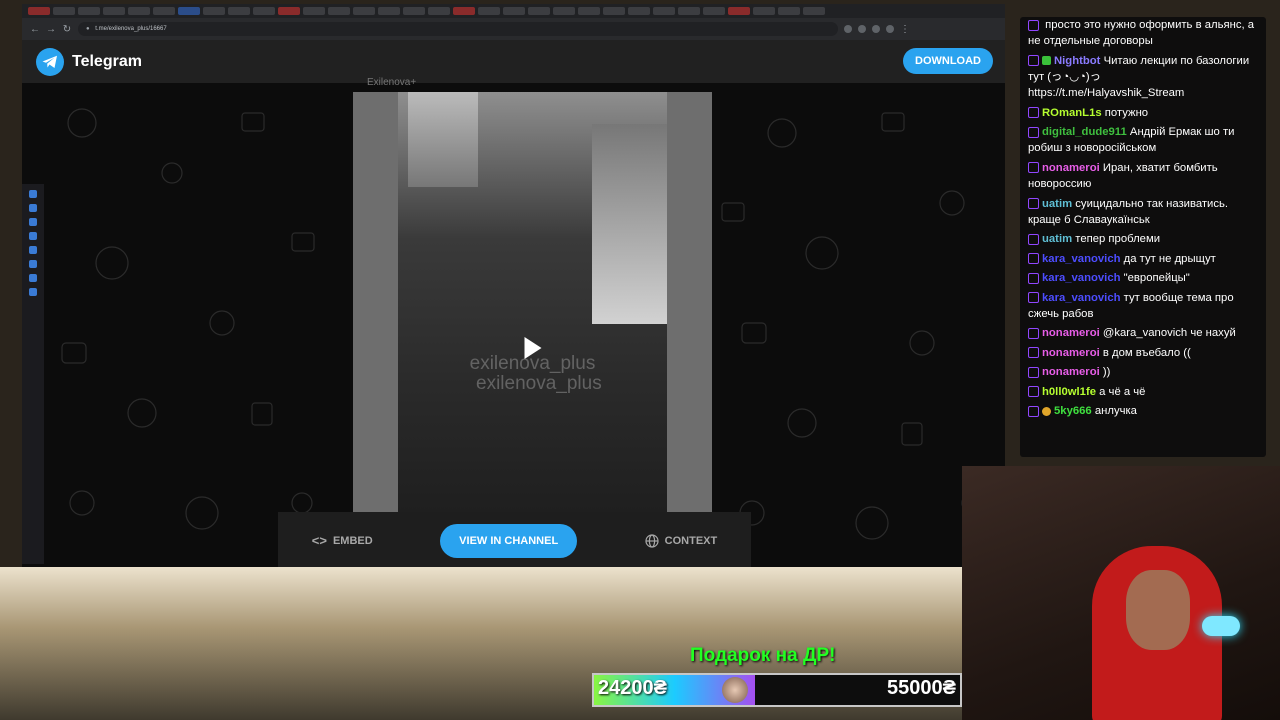 Image resolution: width=1280 pixels, height=720 pixels. I want to click on url-field: ● t.me/exilenova_plus/16667, so click(458, 29).